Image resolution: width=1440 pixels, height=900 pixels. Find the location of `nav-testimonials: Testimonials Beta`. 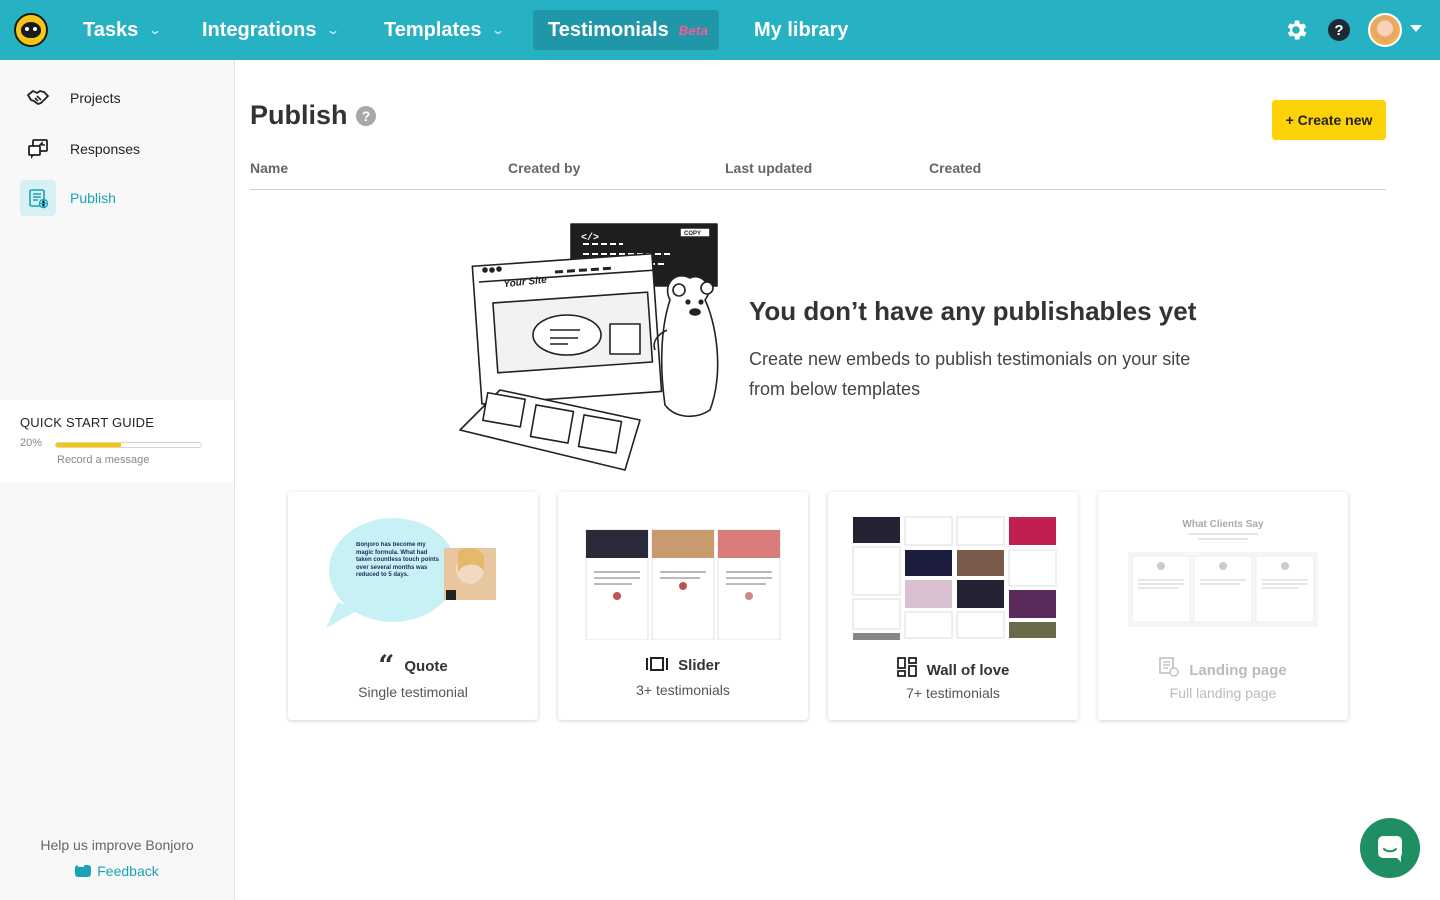

nav-testimonials: Testimonials Beta is located at coordinates (626, 30).